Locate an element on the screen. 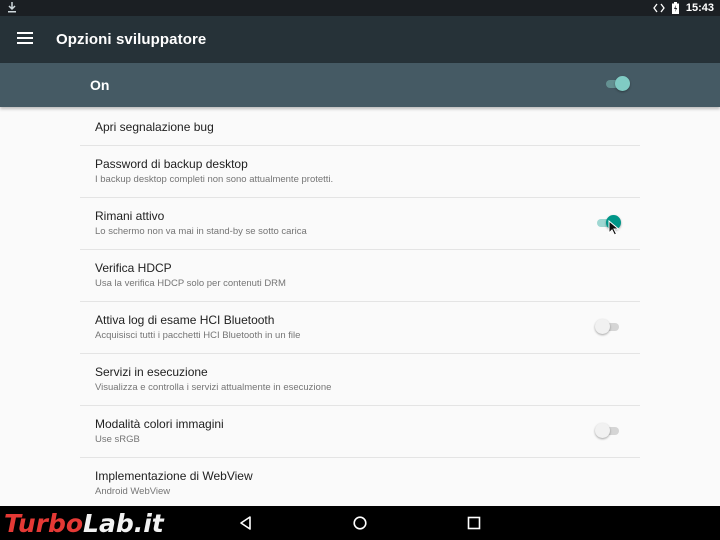  watermark-logo: TurboLab.it is located at coordinates (84, 524).